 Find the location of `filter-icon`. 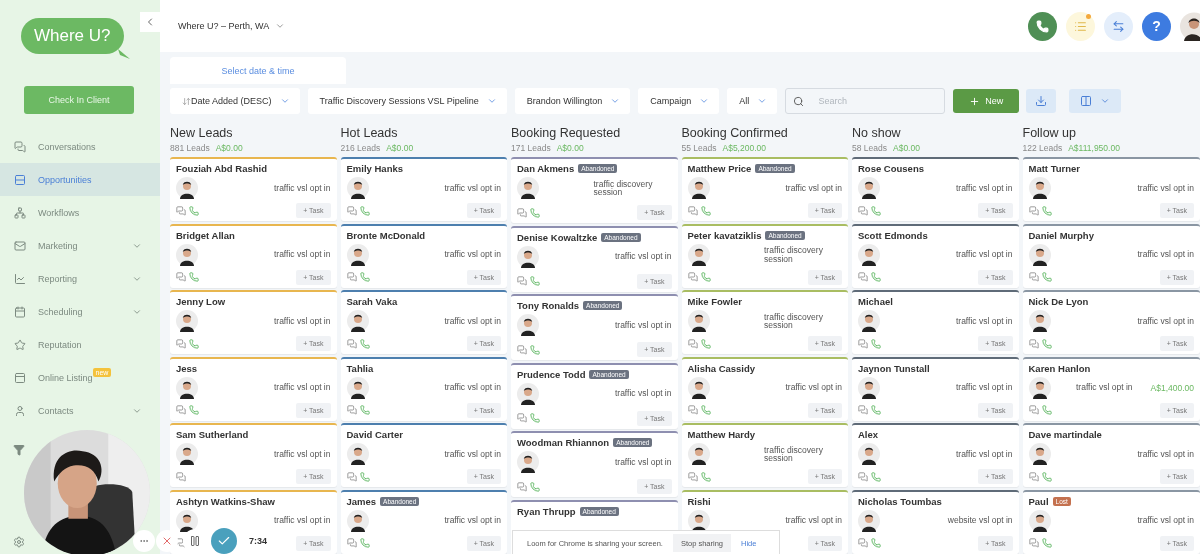

filter-icon is located at coordinates (19, 450).